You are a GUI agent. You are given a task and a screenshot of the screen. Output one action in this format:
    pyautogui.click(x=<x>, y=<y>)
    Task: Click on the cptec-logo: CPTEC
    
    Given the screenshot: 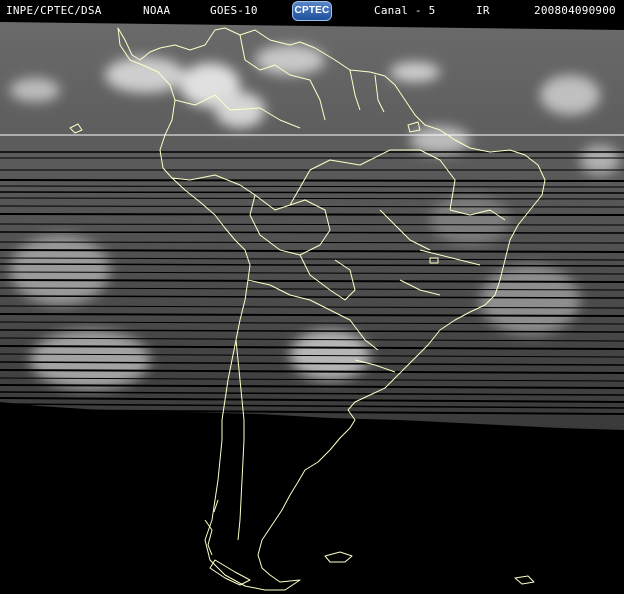 What is the action you would take?
    pyautogui.click(x=312, y=11)
    